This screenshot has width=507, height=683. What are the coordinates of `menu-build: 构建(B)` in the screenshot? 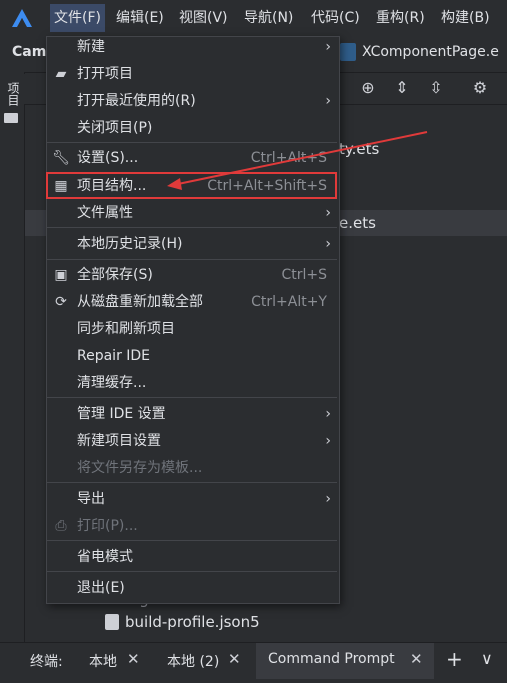 It's located at (465, 18).